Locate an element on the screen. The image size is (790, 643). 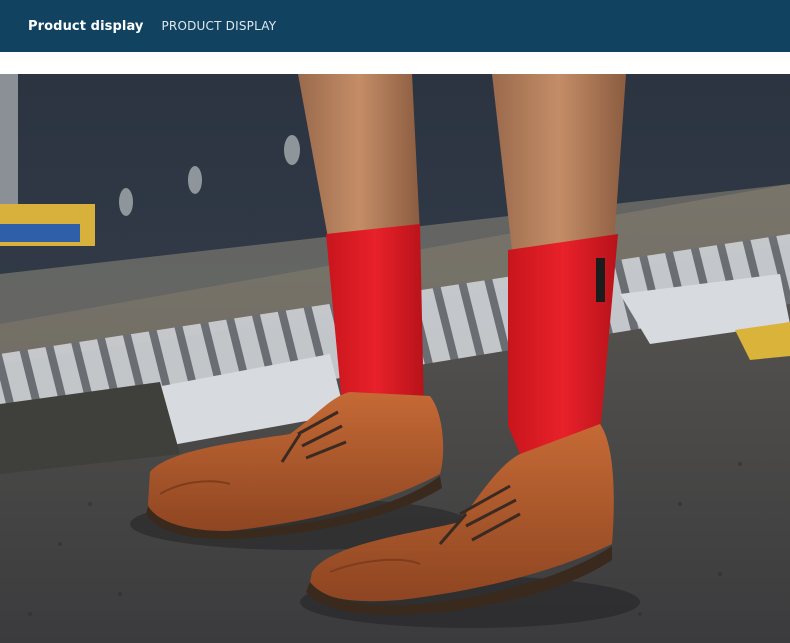
section-title: Product display is located at coordinates (86, 26).